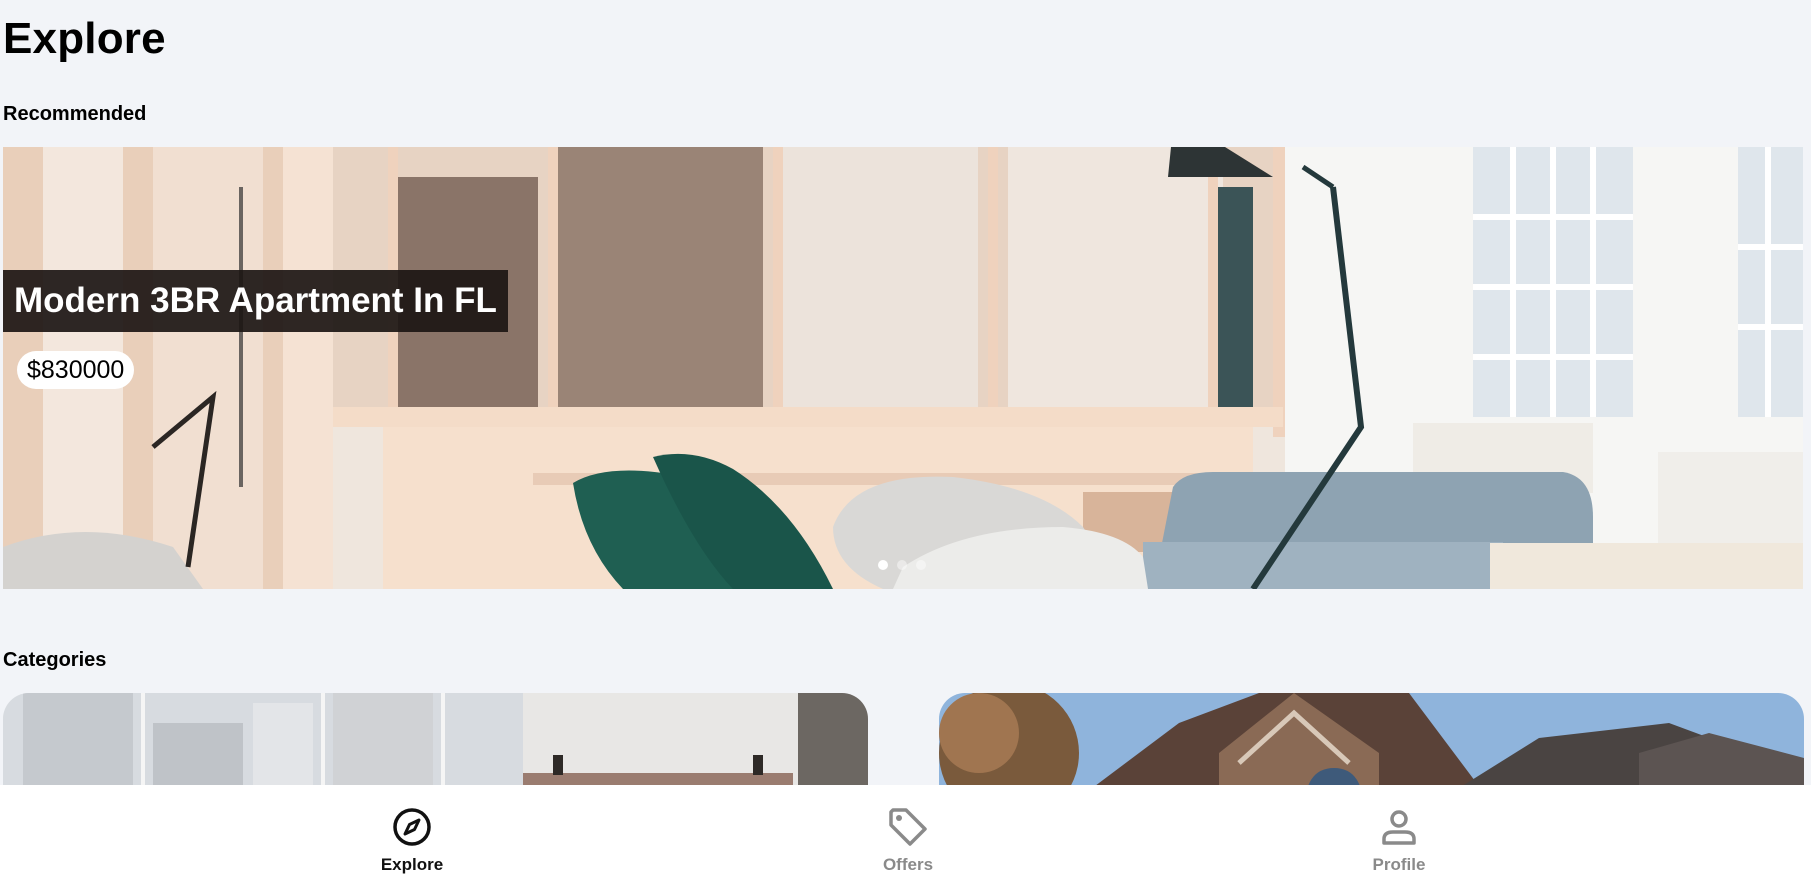  What do you see at coordinates (412, 827) in the screenshot?
I see `compass-icon` at bounding box center [412, 827].